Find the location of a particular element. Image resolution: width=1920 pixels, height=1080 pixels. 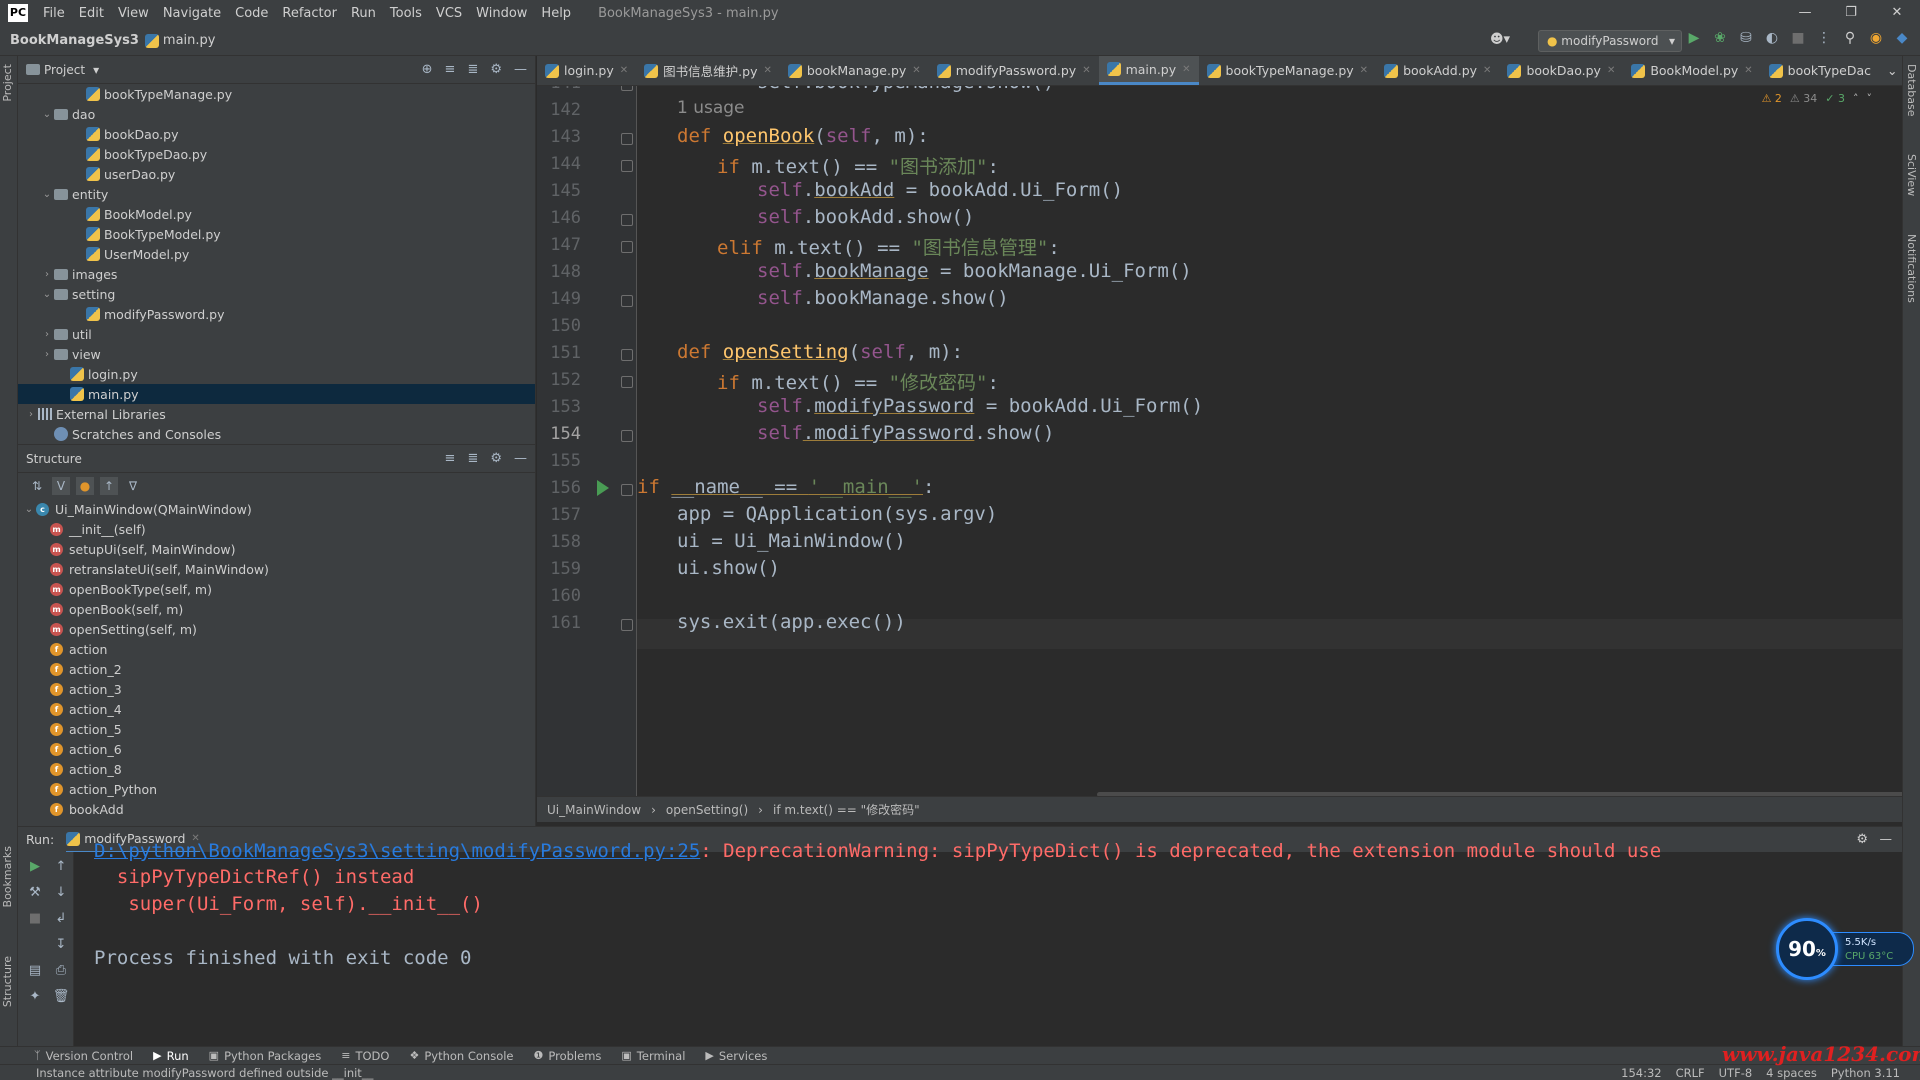

scroll-up-icon: ↑ is located at coordinates (61, 867).